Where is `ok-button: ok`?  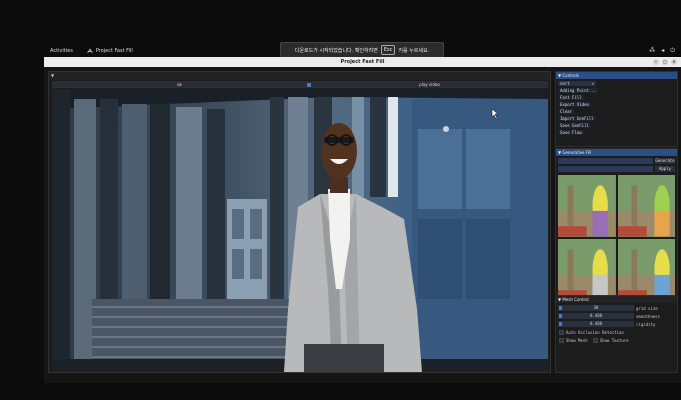
ok-button: ok is located at coordinates (179, 84).